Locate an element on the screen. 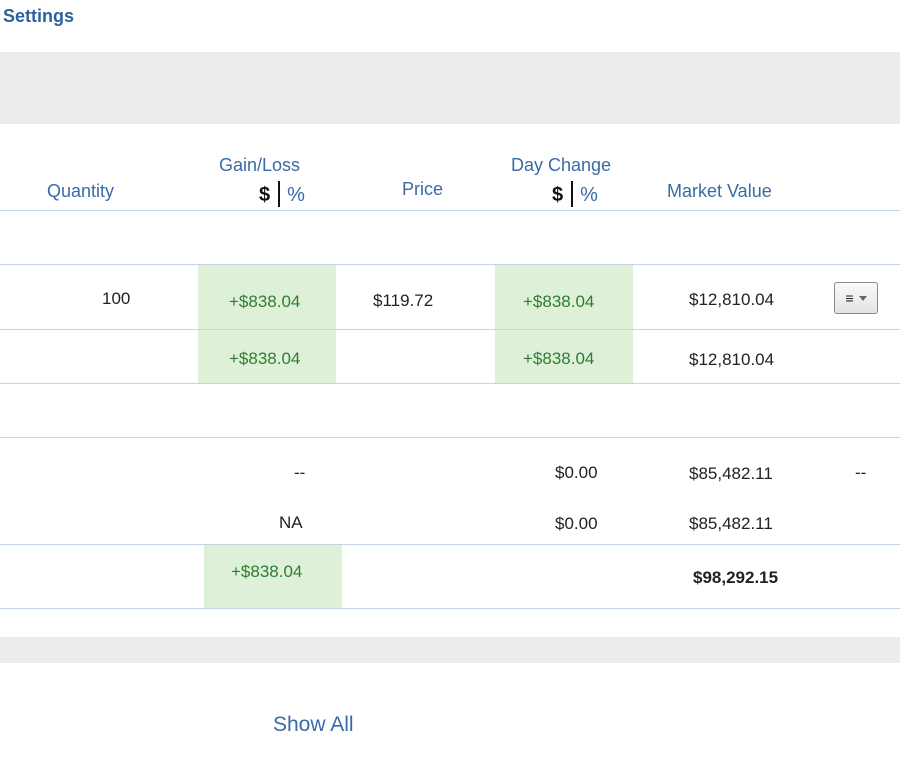  cash-market-value: $85,482.11 is located at coordinates (731, 473).